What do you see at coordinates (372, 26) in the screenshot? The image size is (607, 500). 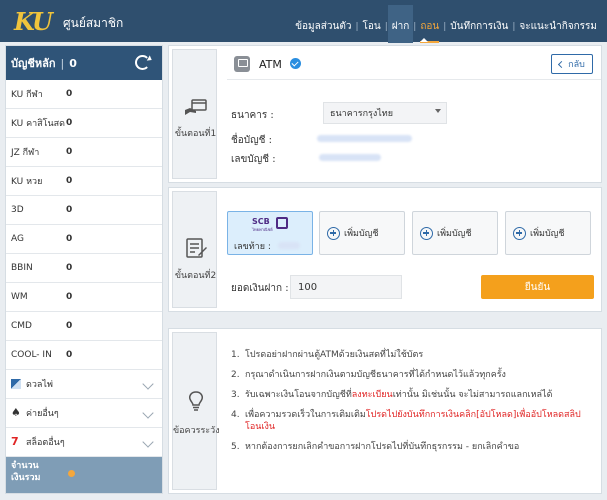 I see `nav-transfer: โอน` at bounding box center [372, 26].